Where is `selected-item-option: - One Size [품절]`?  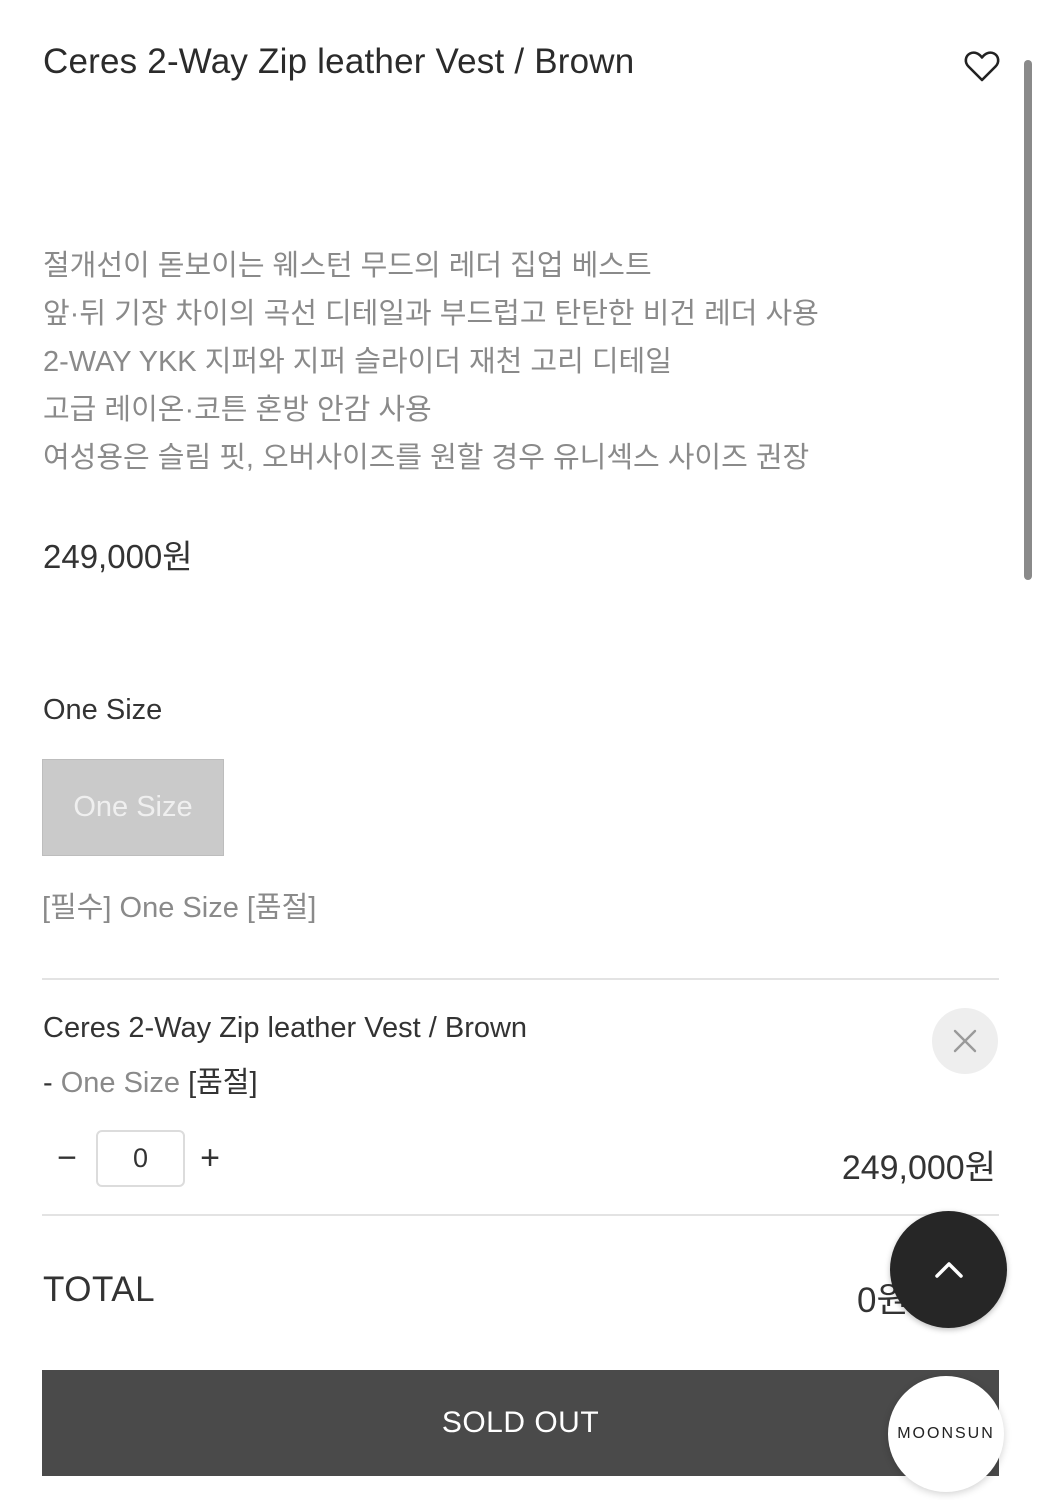 selected-item-option: - One Size [품절] is located at coordinates (150, 1080).